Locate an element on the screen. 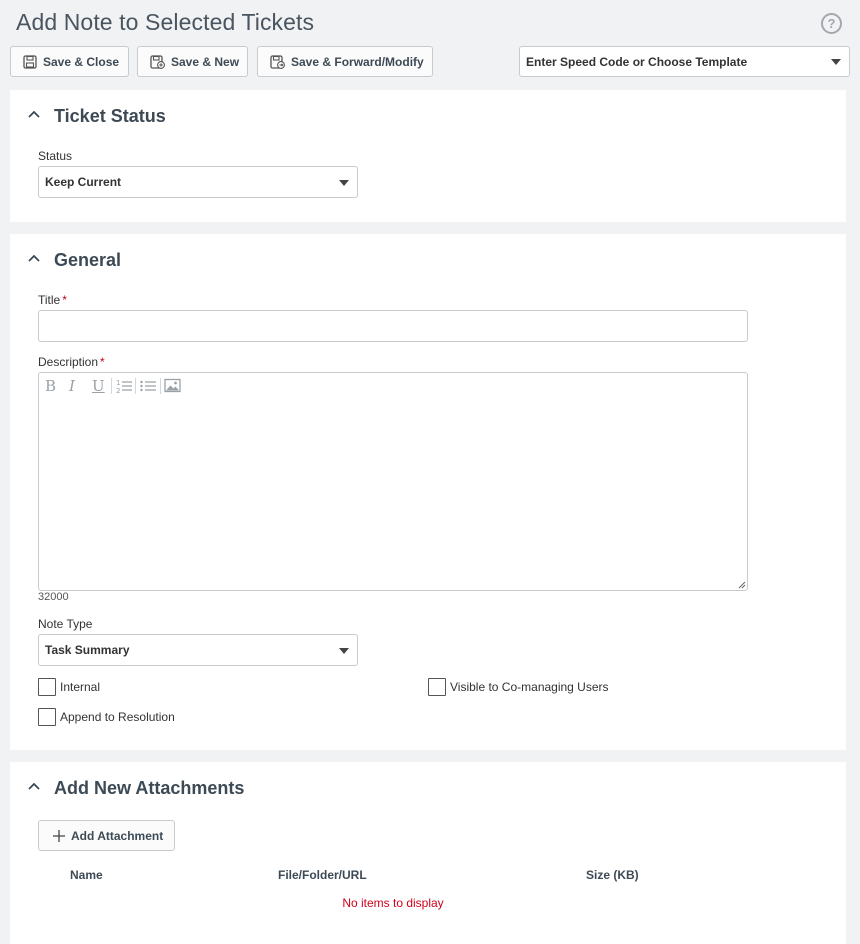  append-resolution-label: Append to Resolution is located at coordinates (117, 717).